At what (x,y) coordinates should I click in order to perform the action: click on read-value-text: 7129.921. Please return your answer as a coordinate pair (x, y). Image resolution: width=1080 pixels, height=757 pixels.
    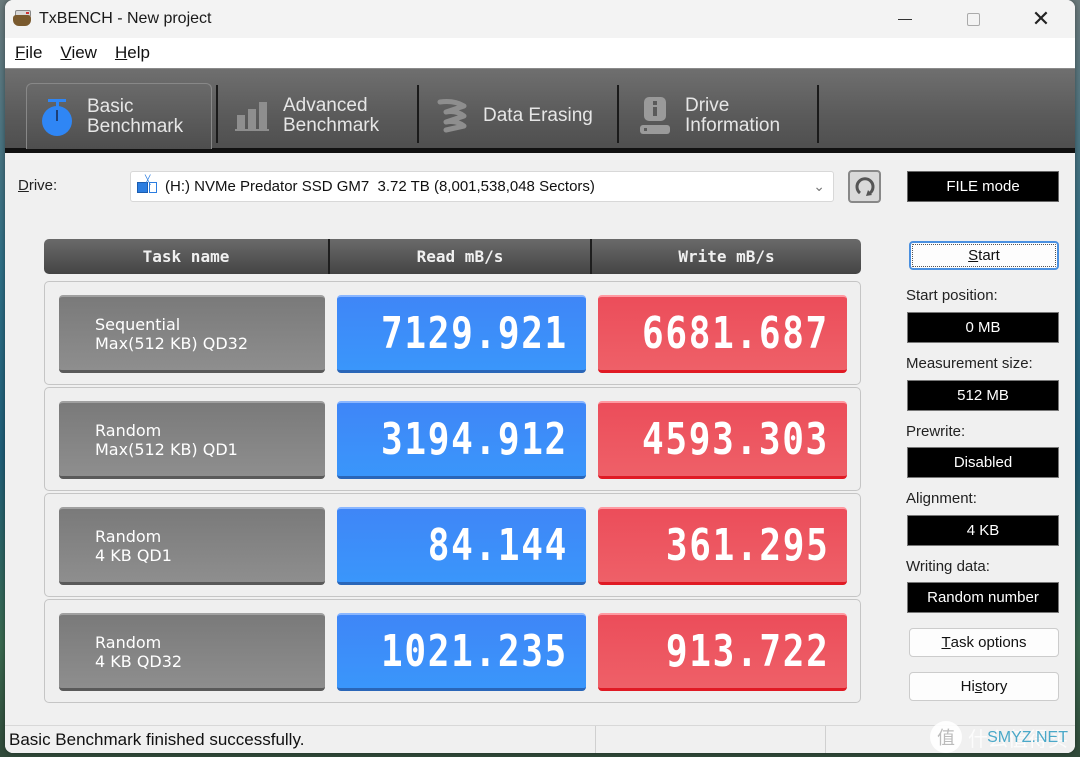
    Looking at the image, I should click on (474, 333).